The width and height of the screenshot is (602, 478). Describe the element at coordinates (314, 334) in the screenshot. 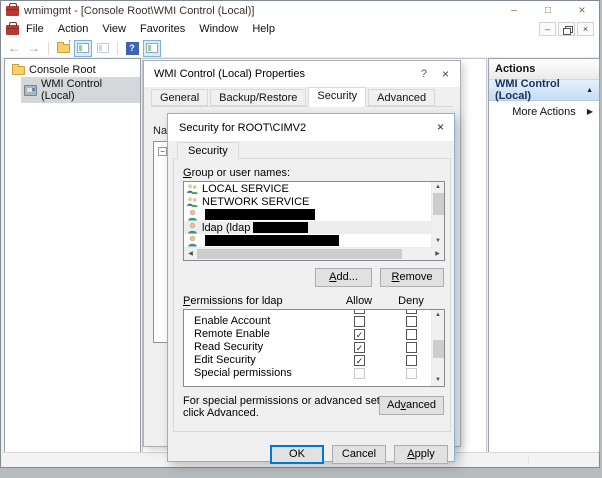

I see `permission-row: Remote Enable ✓` at that location.